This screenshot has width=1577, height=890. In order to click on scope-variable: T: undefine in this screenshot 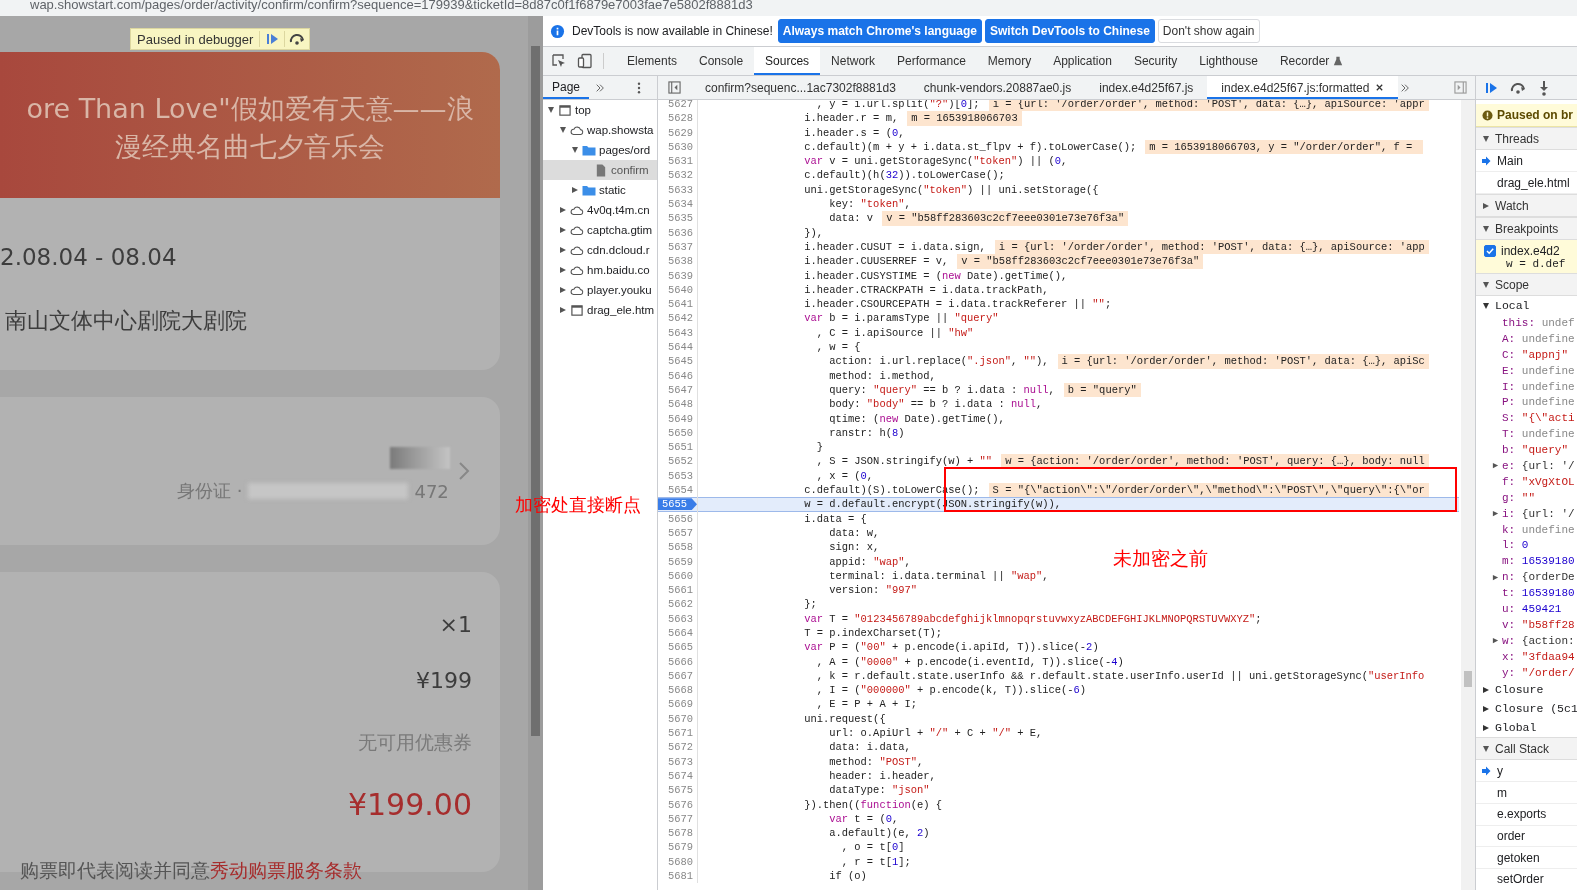, I will do `click(1538, 434)`.